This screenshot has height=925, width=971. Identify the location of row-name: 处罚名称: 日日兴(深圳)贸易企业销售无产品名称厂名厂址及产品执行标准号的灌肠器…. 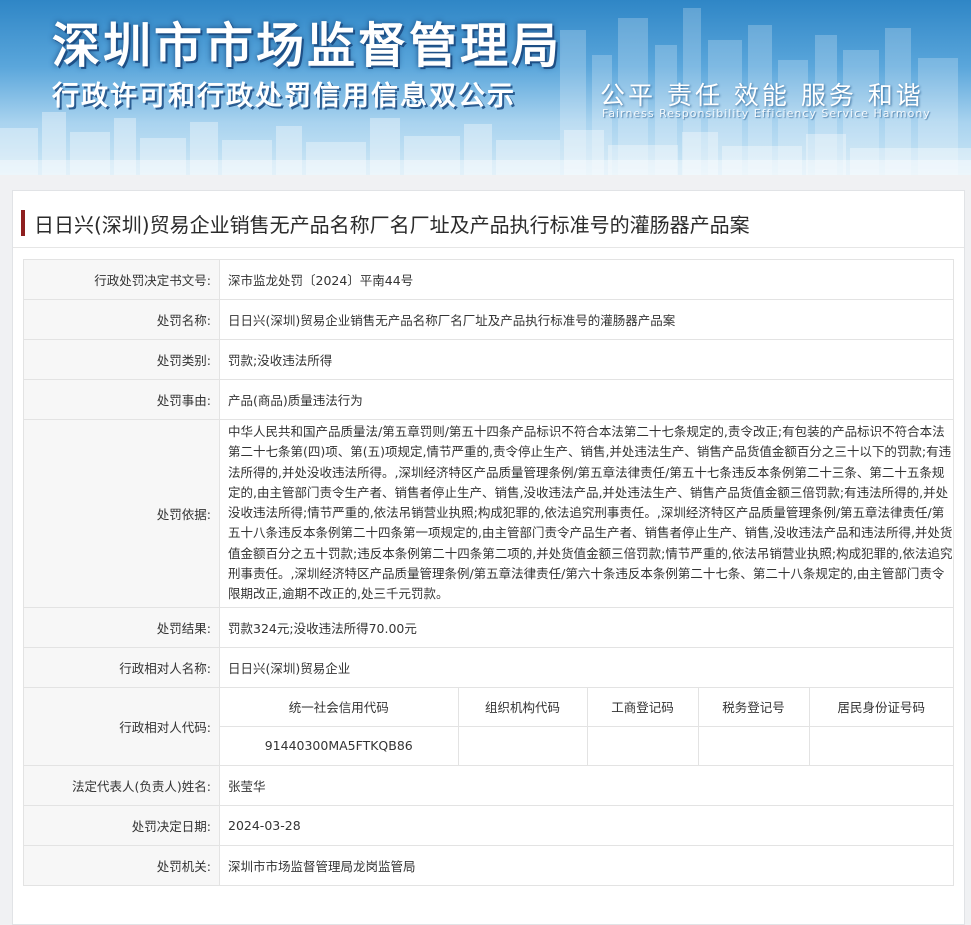
(488, 319).